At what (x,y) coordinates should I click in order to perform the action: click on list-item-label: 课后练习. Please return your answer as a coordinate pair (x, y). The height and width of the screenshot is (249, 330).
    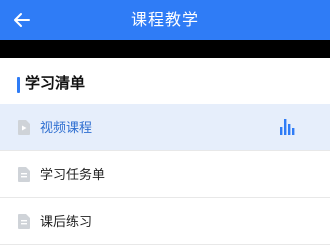
    Looking at the image, I should click on (66, 222).